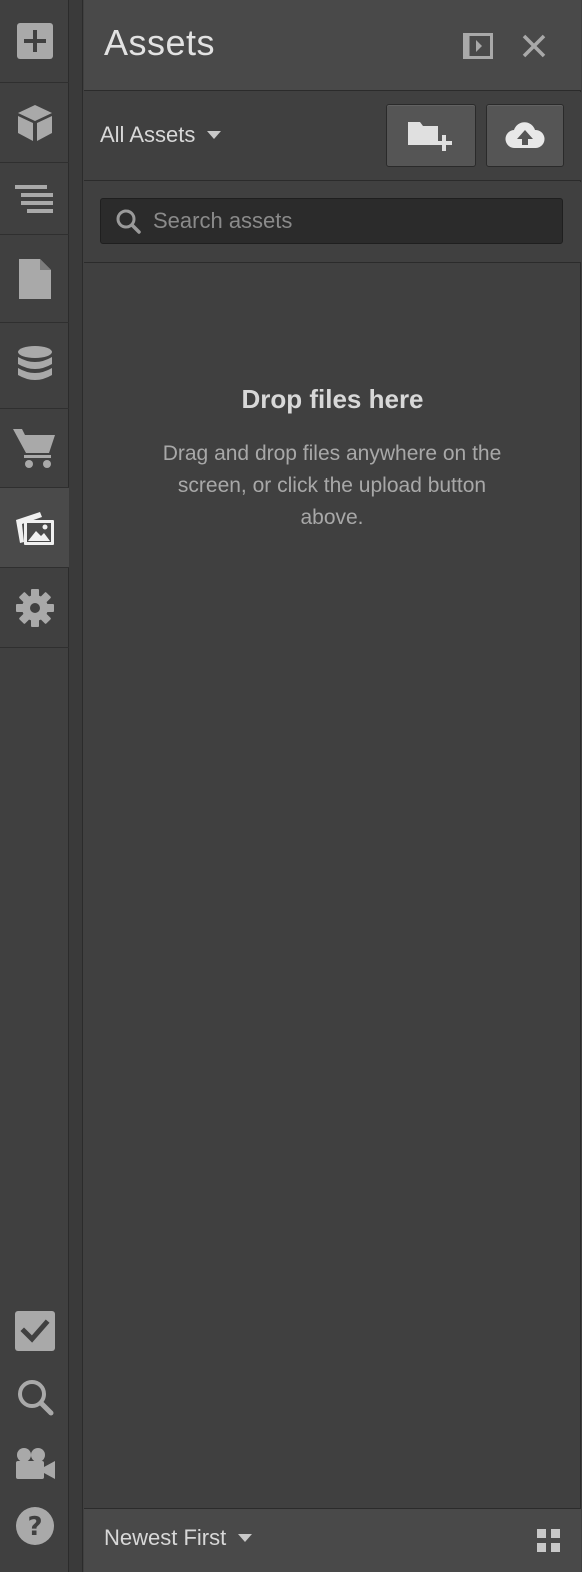 Image resolution: width=582 pixels, height=1572 pixels. What do you see at coordinates (165, 1537) in the screenshot?
I see `sort-order-label: Newest First` at bounding box center [165, 1537].